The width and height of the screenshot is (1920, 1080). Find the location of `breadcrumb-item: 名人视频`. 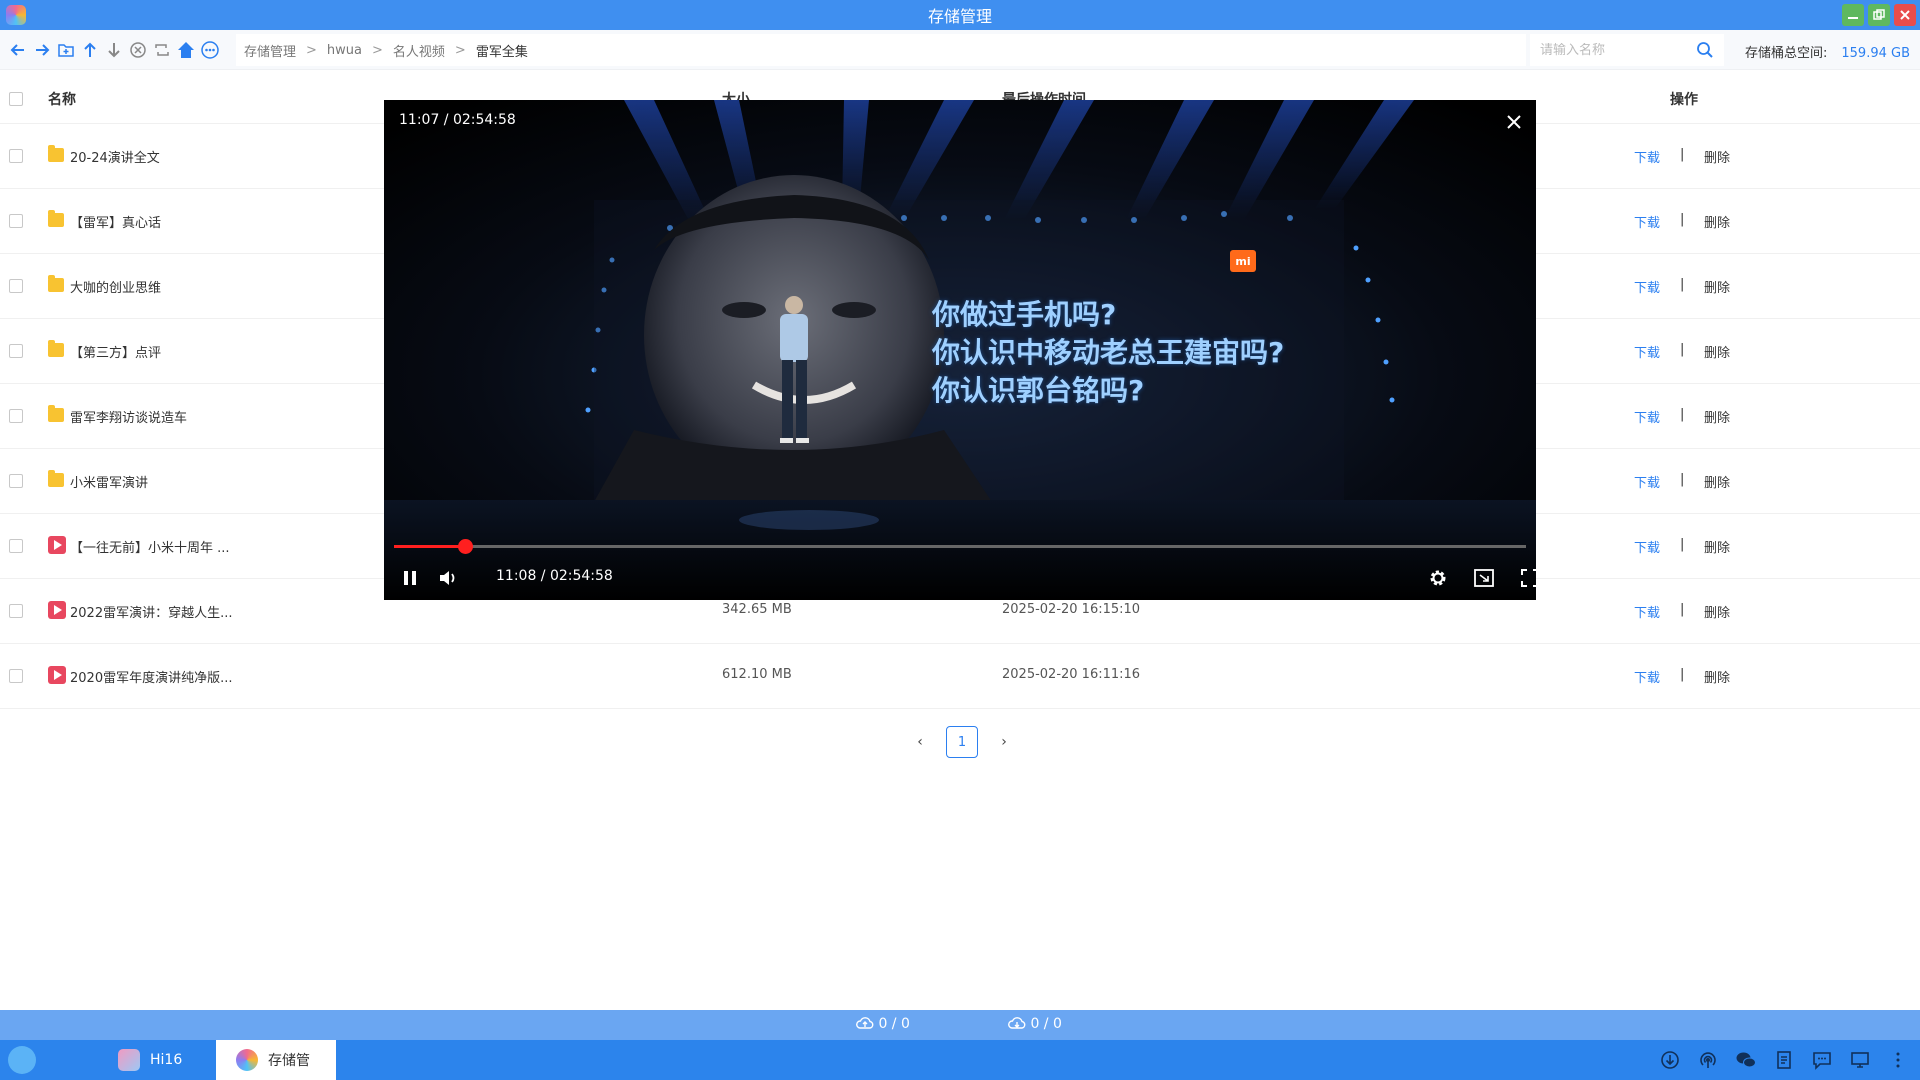

breadcrumb-item: 名人视频 is located at coordinates (419, 50).